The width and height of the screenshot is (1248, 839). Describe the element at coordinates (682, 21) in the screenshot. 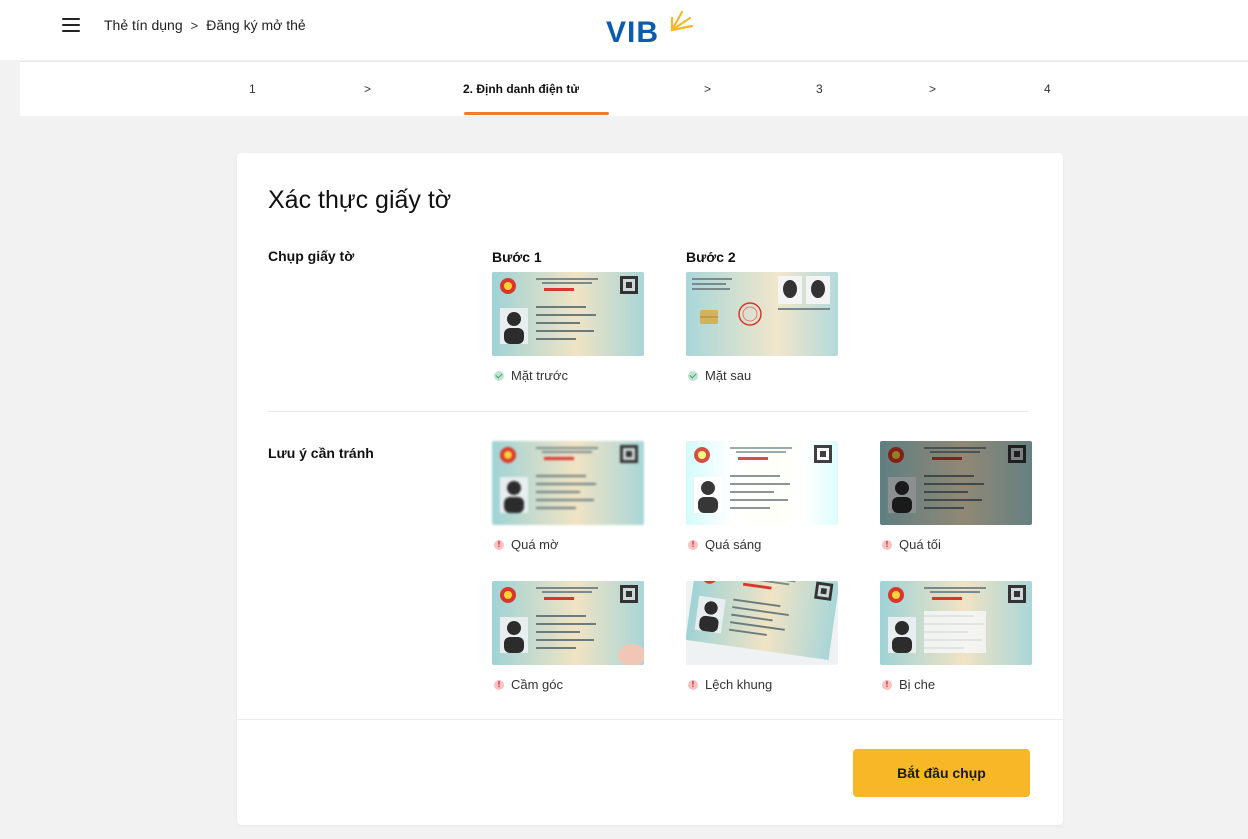

I see `logo-star-icon` at that location.